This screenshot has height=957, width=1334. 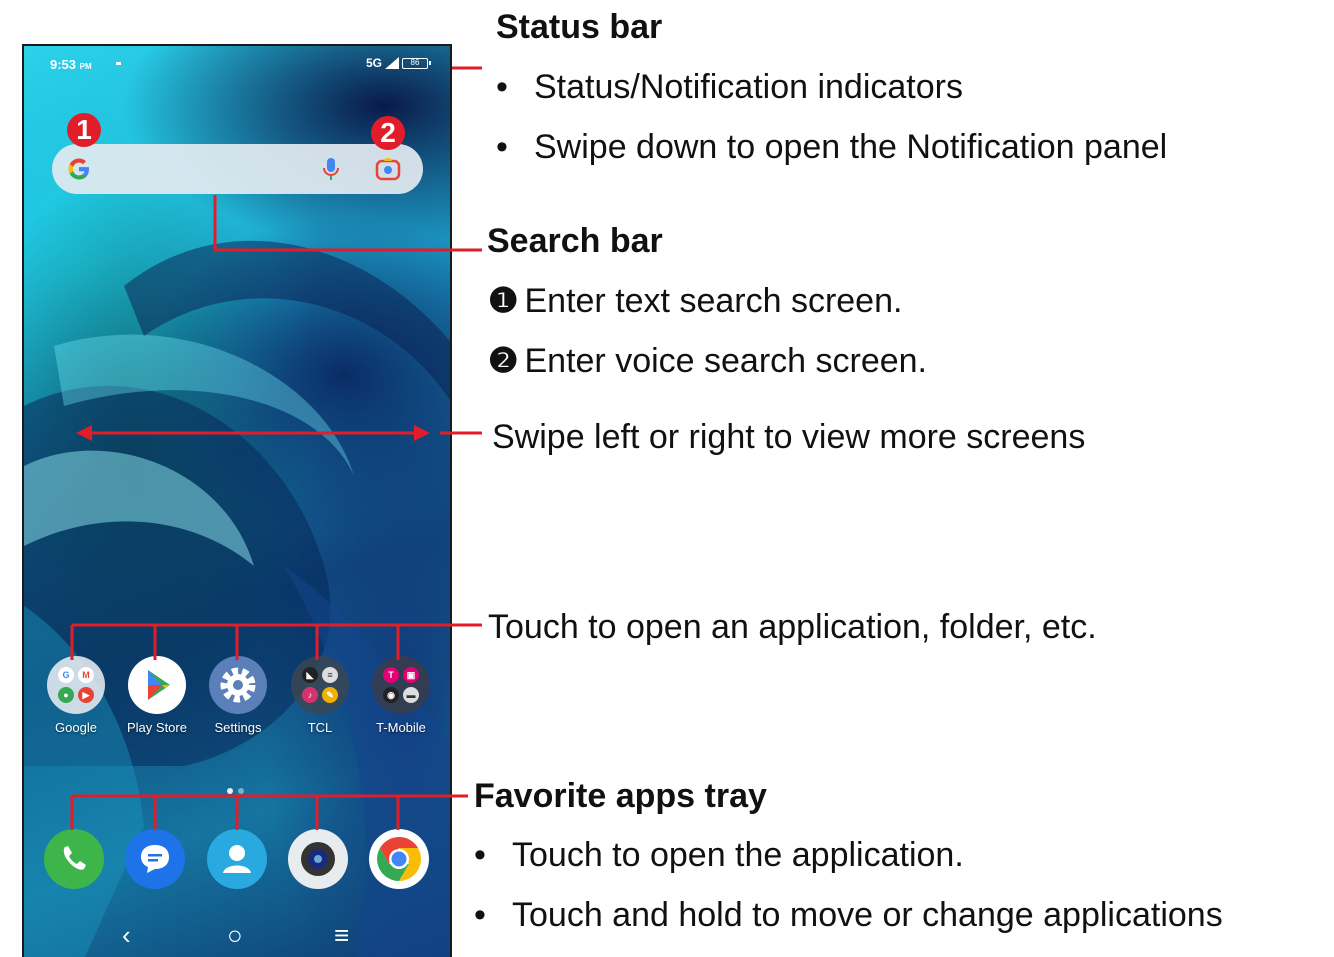 What do you see at coordinates (318, 859) in the screenshot?
I see `camera-icon` at bounding box center [318, 859].